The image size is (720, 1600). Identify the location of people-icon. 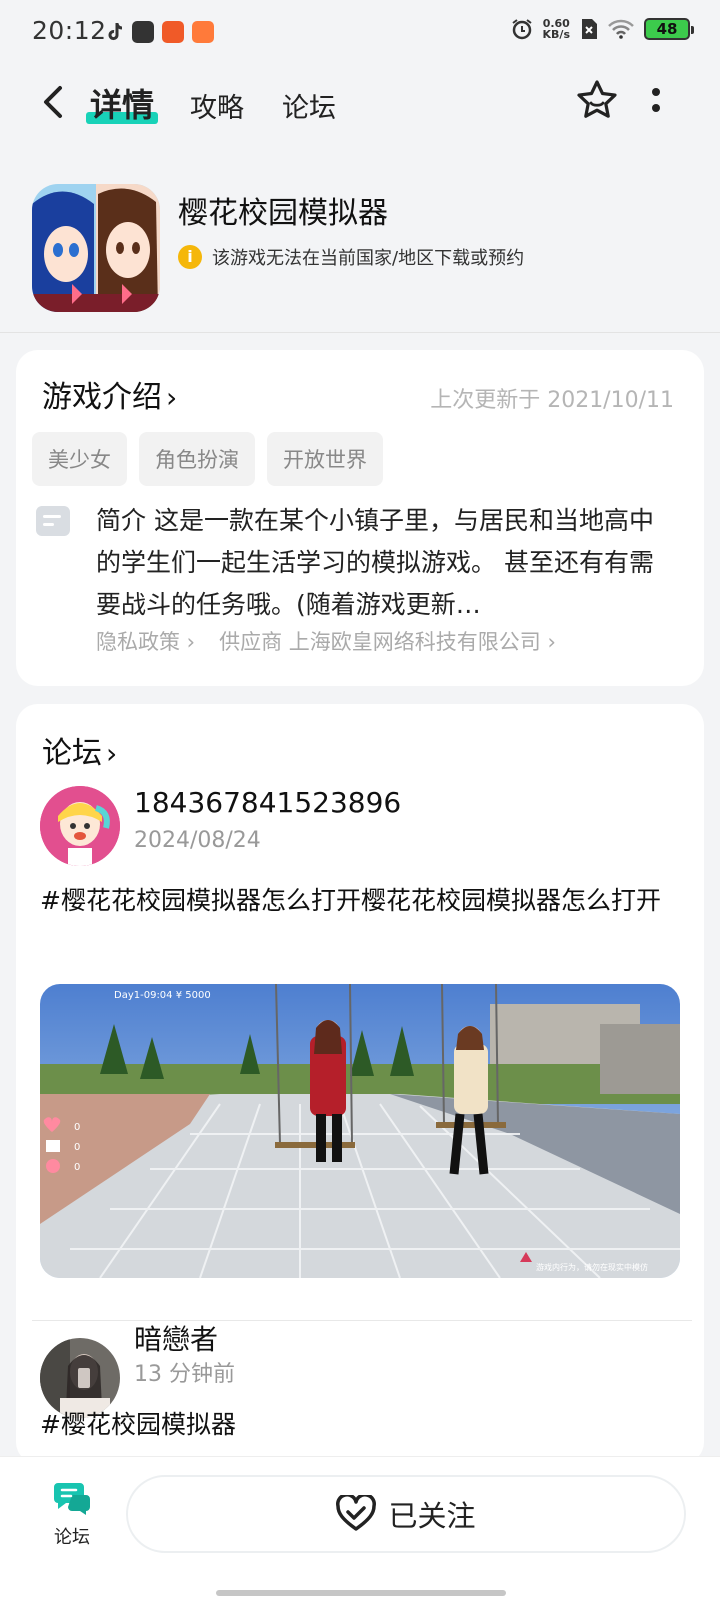
(53, 1146).